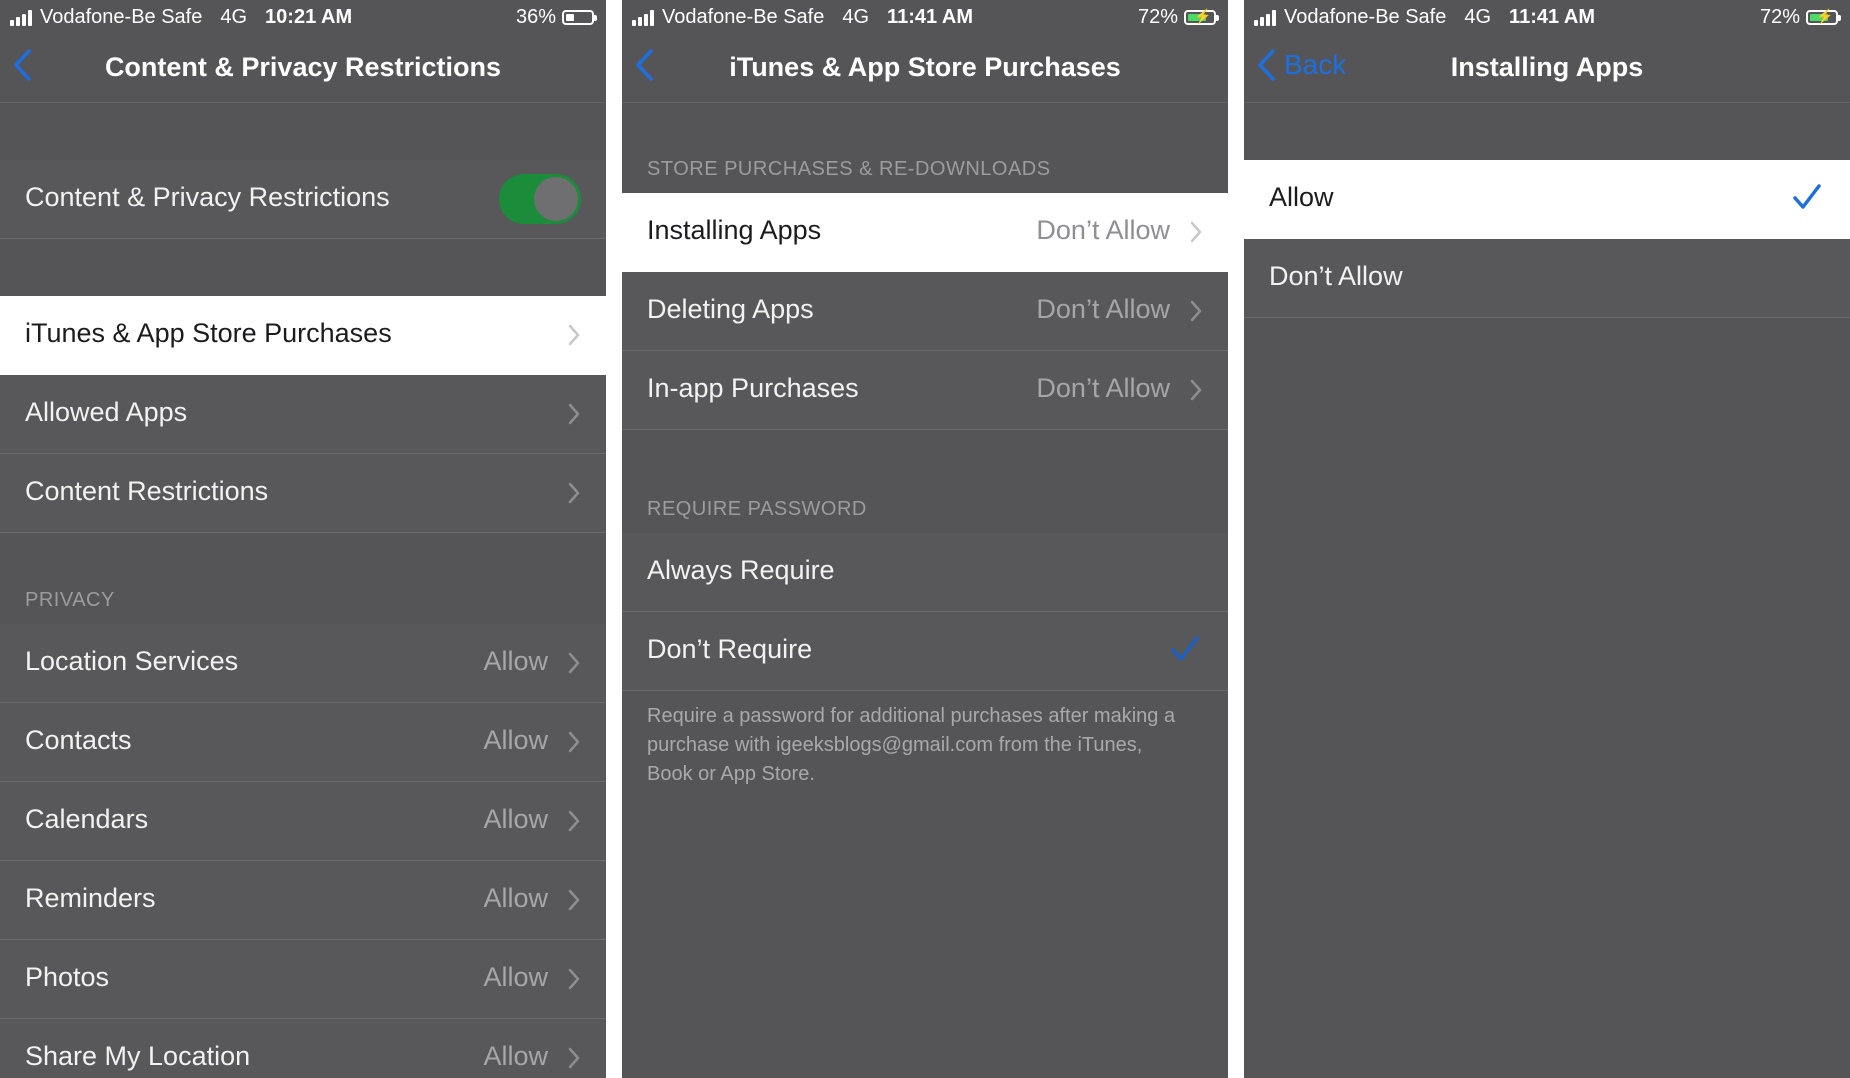 The height and width of the screenshot is (1078, 1850). Describe the element at coordinates (730, 649) in the screenshot. I see `row-label: Don’t Require` at that location.